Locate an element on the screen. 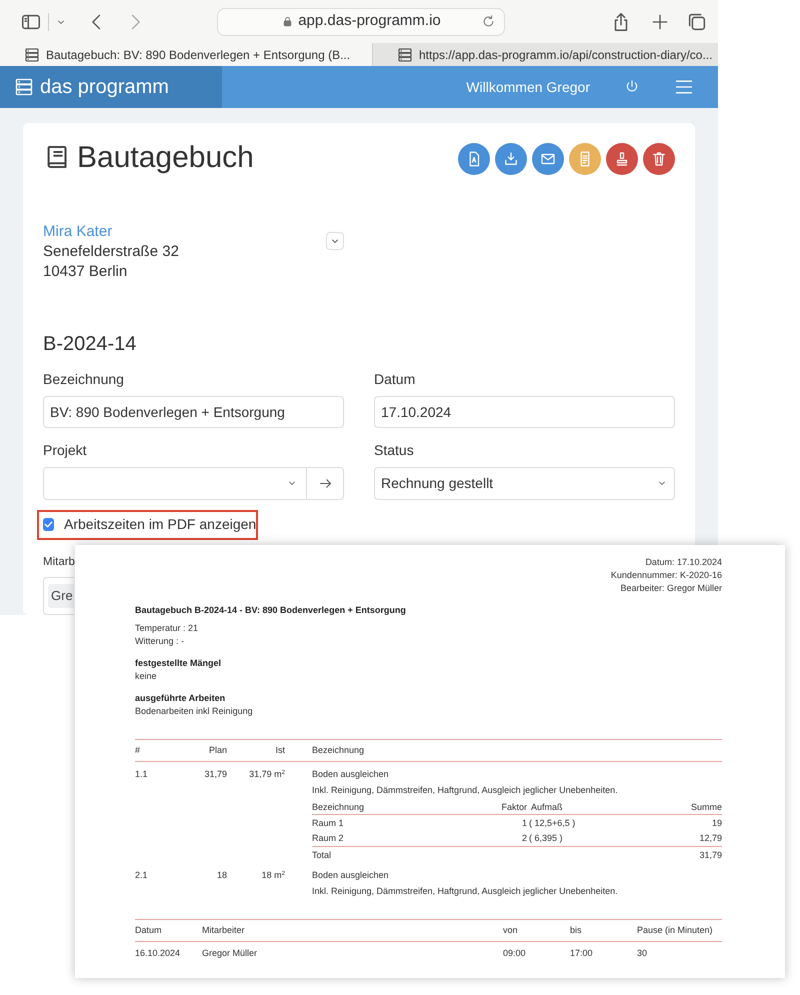  checkbox is located at coordinates (48, 525).